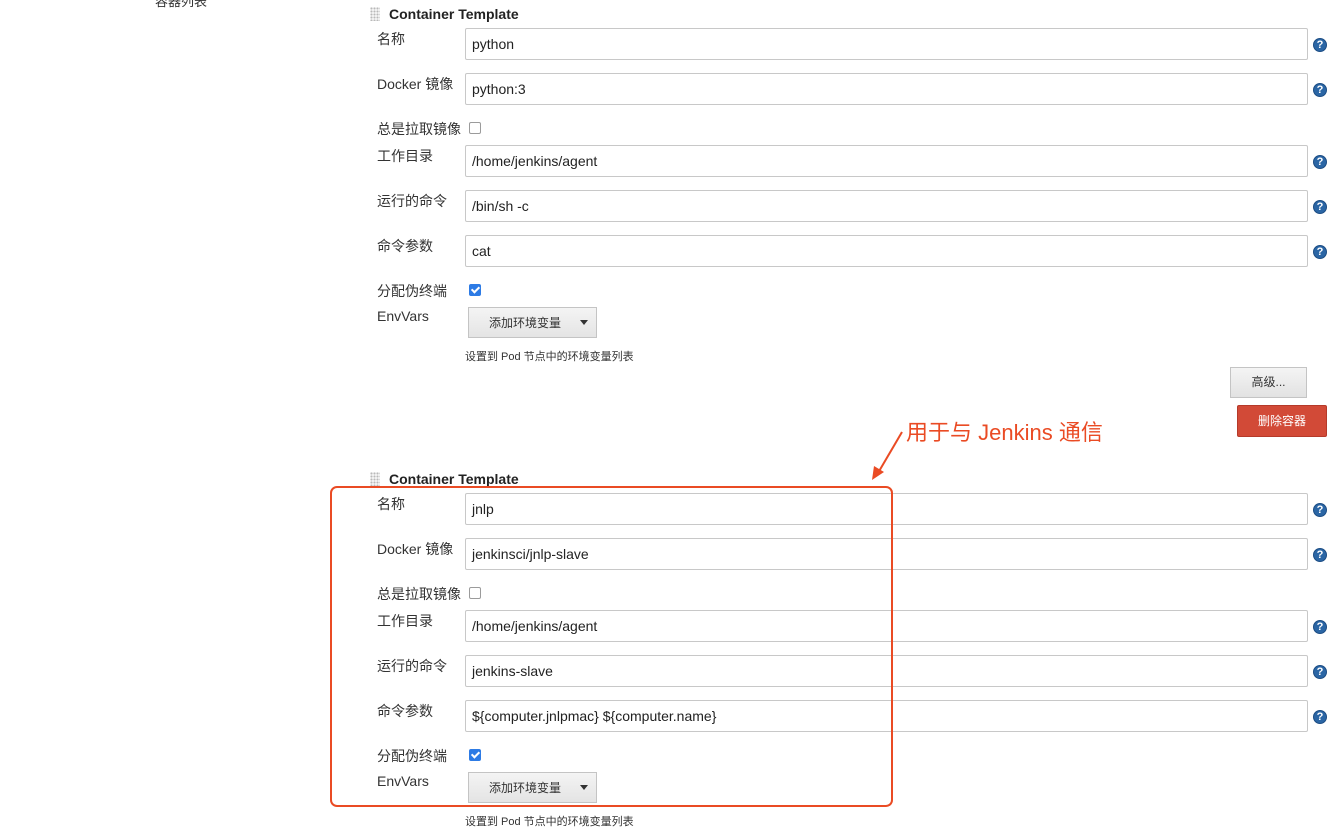 The width and height of the screenshot is (1332, 829). What do you see at coordinates (1004, 432) in the screenshot?
I see `annotation-text: 用于与 Jenkins 通信` at bounding box center [1004, 432].